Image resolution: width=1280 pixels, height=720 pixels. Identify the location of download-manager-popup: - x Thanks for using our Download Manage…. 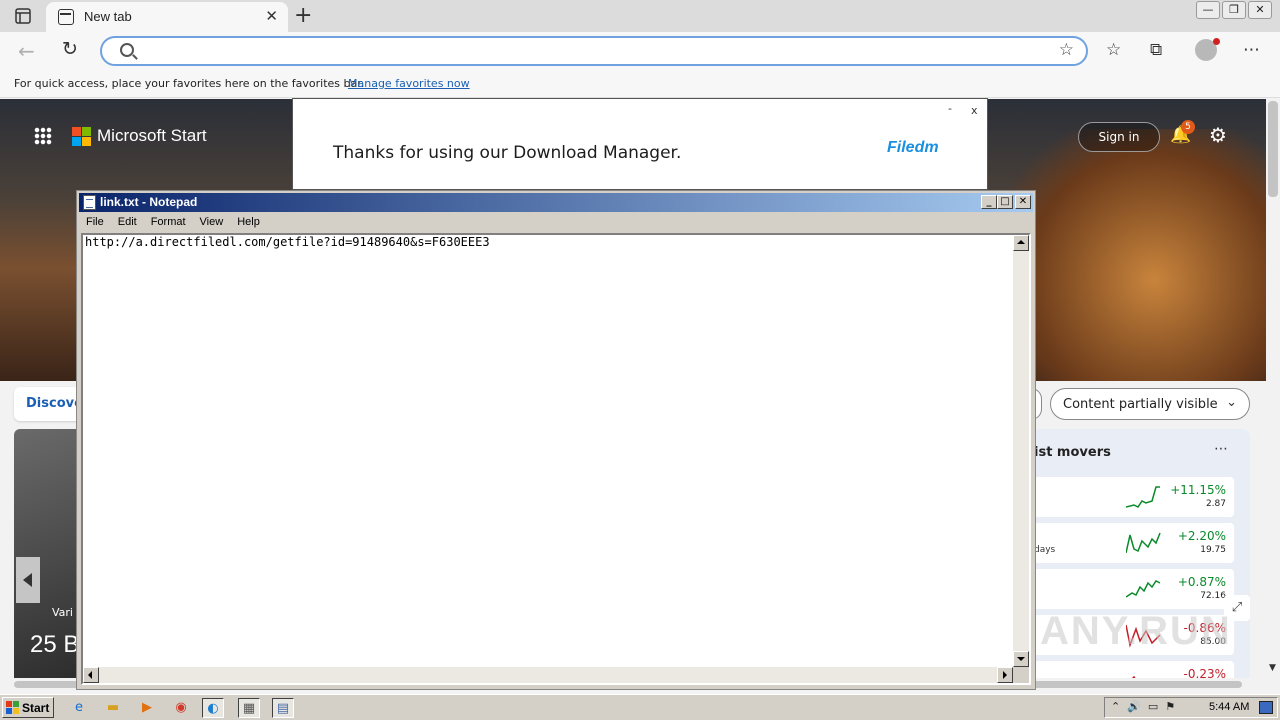
(640, 144).